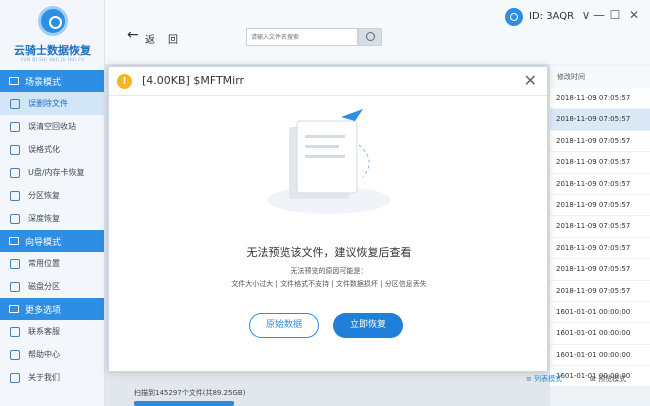 The width and height of the screenshot is (650, 406). What do you see at coordinates (44, 218) in the screenshot?
I see `sidebar-item-label: 深度恢复` at bounding box center [44, 218].